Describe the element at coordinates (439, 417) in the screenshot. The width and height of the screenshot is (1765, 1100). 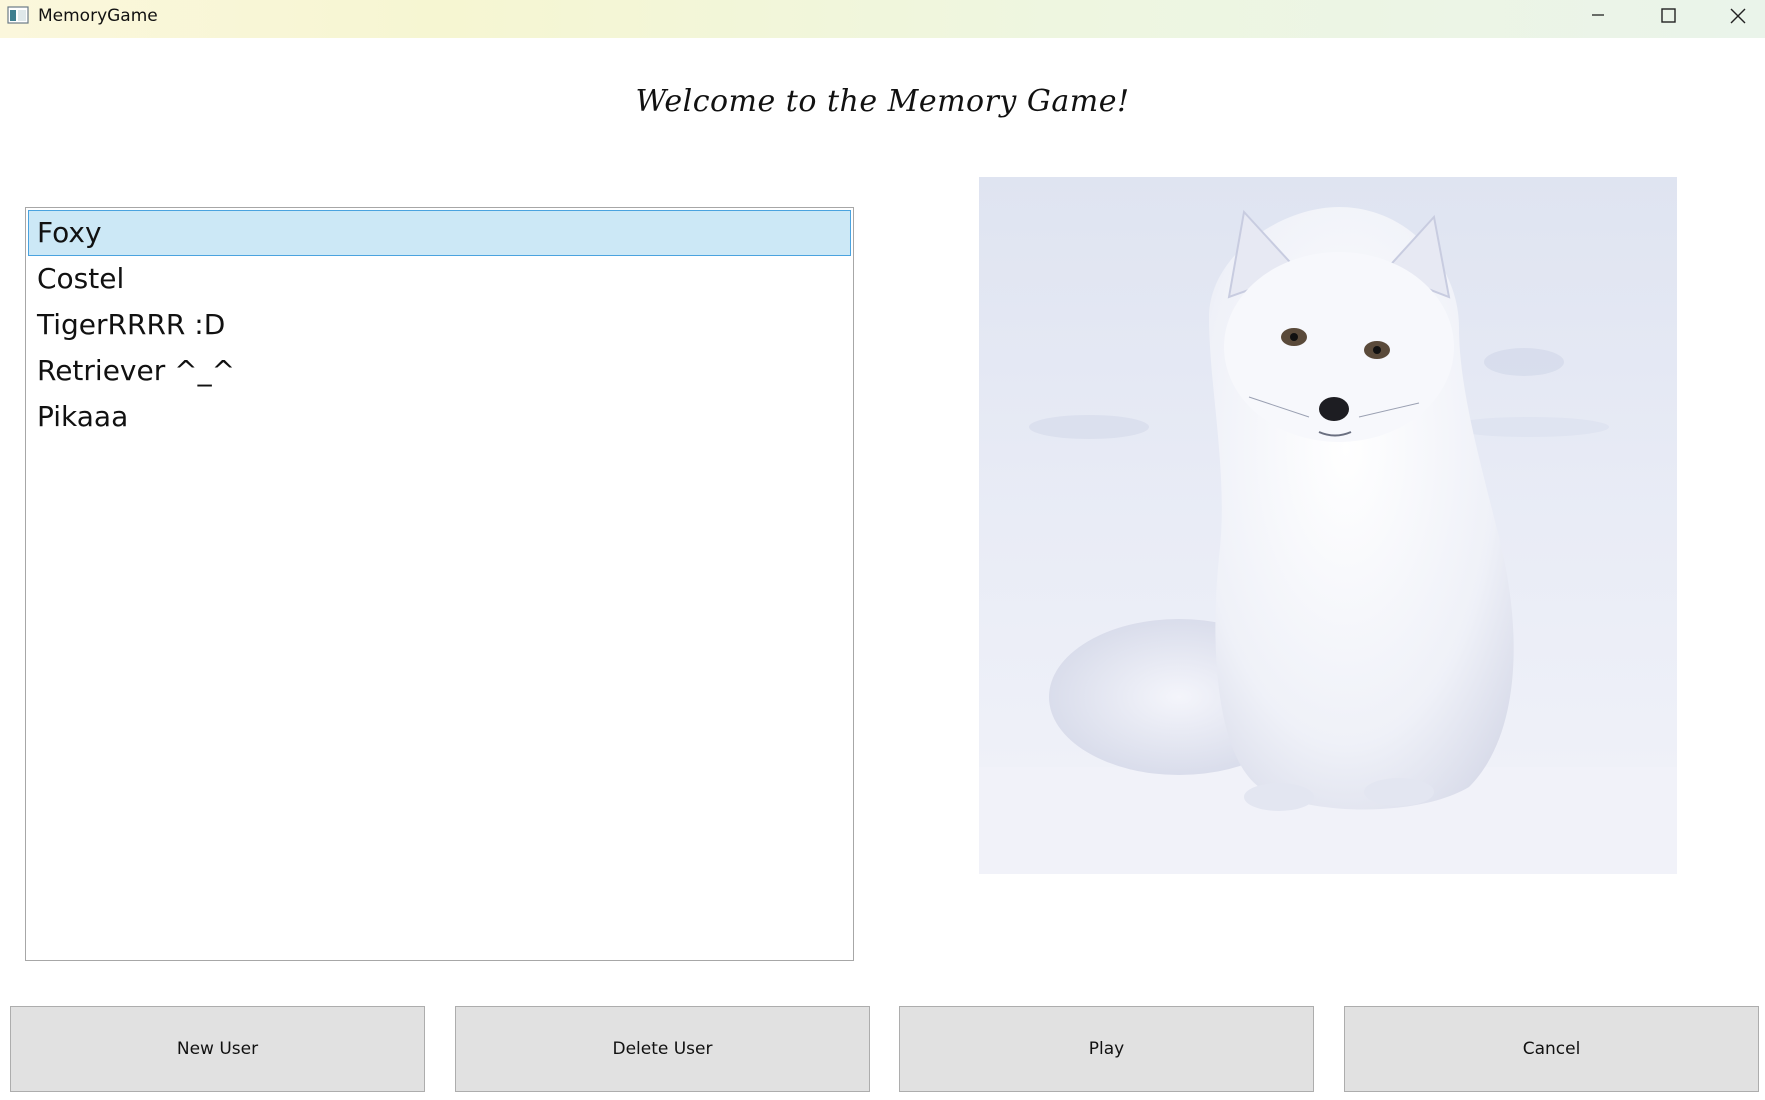
I see `list-item: Pikaaa` at that location.